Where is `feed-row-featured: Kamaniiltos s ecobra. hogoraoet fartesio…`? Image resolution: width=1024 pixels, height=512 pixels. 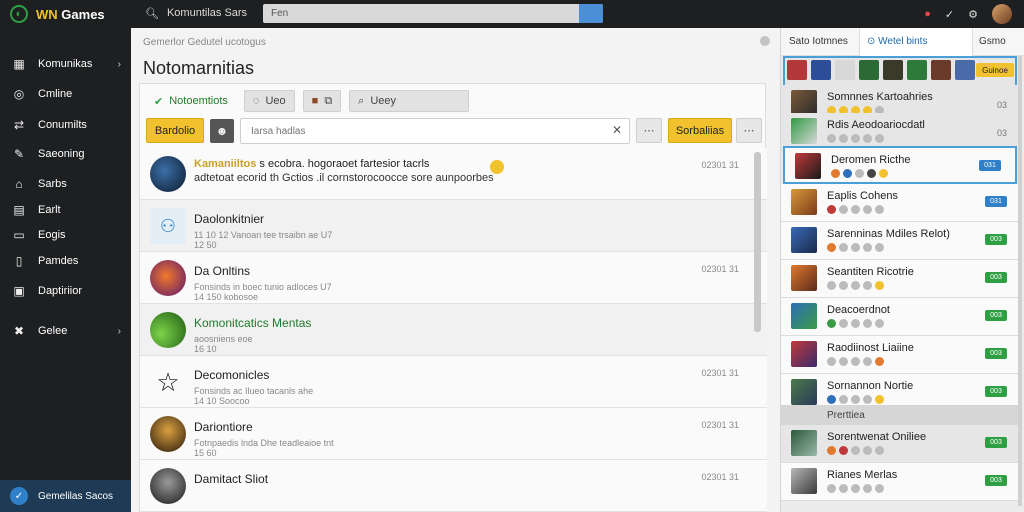
feed-row-featured: Kamaniiltos s ecobra. hogoraoet fartesio… is located at coordinates (453, 174).